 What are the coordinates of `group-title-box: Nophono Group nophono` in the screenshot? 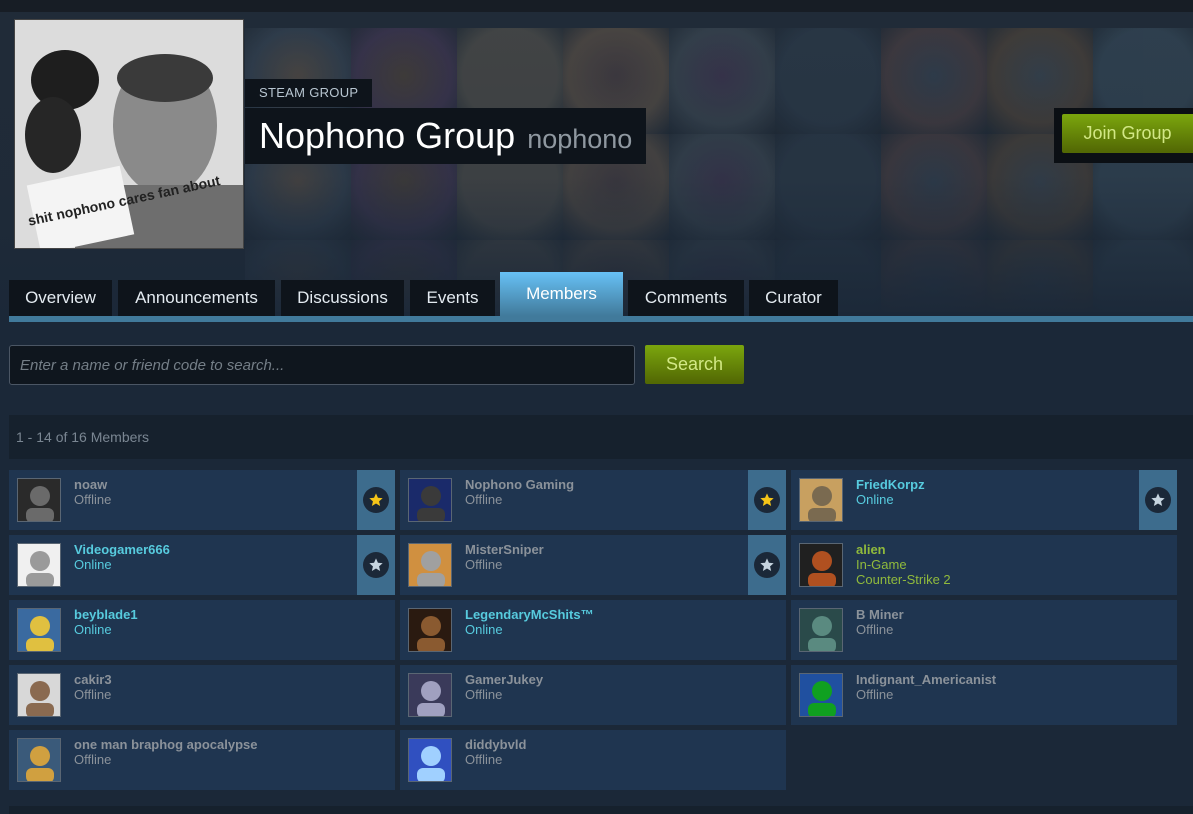 It's located at (446, 136).